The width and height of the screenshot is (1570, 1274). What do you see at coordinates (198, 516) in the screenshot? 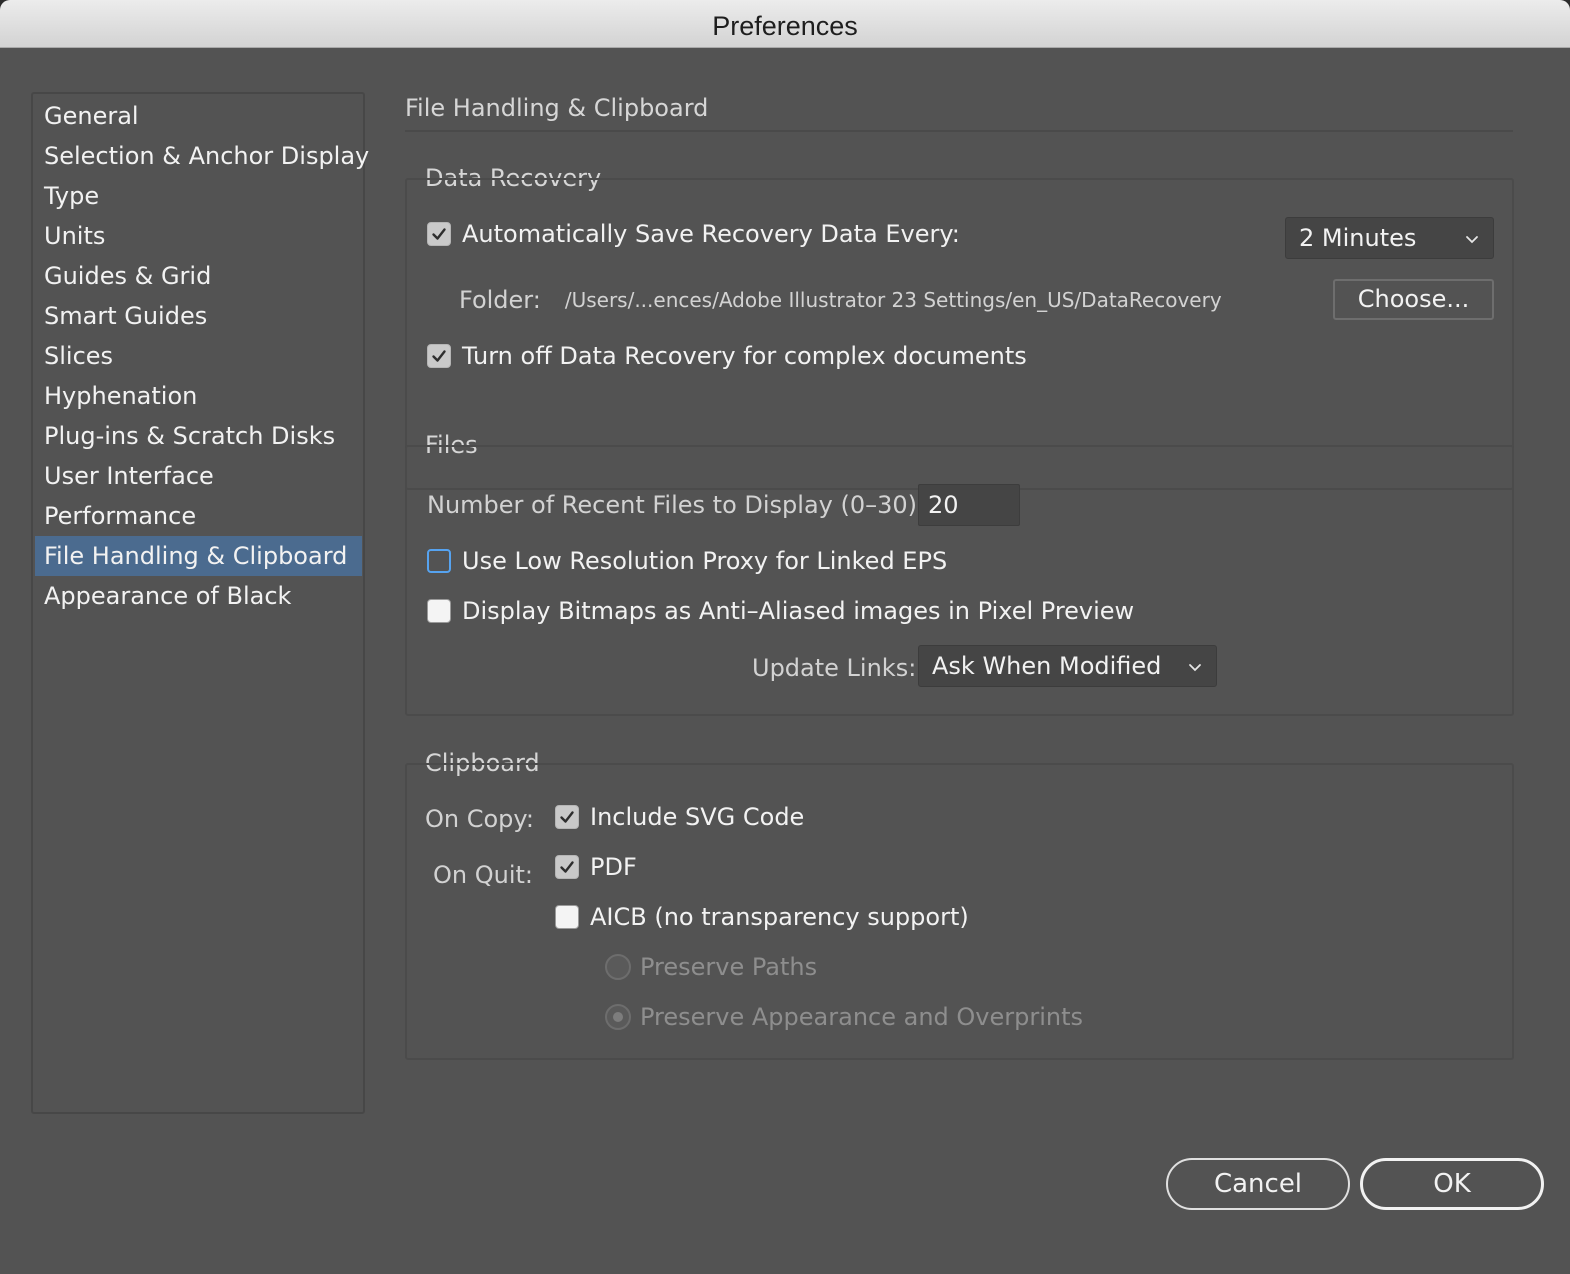
I see `sidebar-item-performance: Performance` at bounding box center [198, 516].